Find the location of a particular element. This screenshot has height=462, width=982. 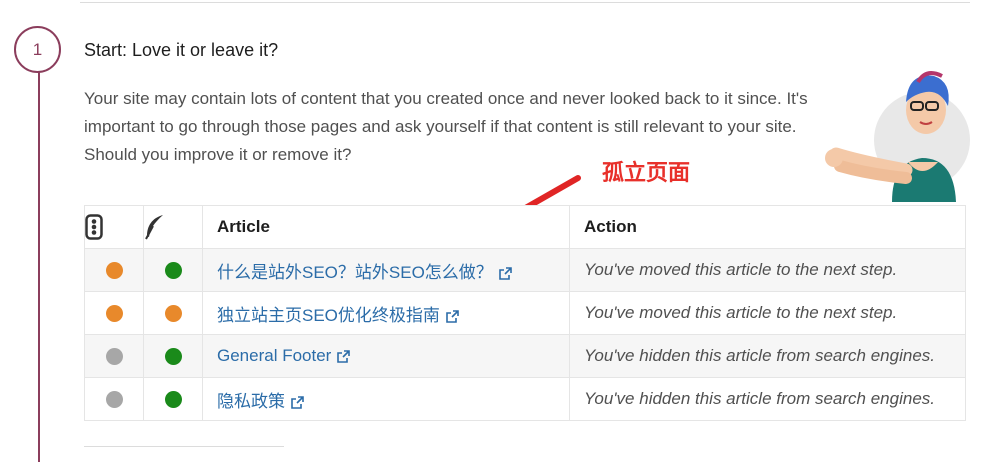

step-number-badge: 1 is located at coordinates (37, 49).